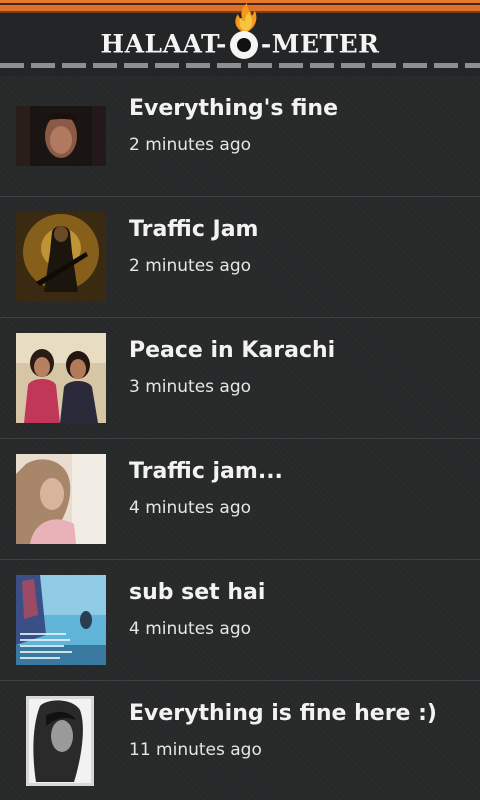 This screenshot has width=480, height=800. Describe the element at coordinates (60, 741) in the screenshot. I see `bw-sketch-portrait` at that location.